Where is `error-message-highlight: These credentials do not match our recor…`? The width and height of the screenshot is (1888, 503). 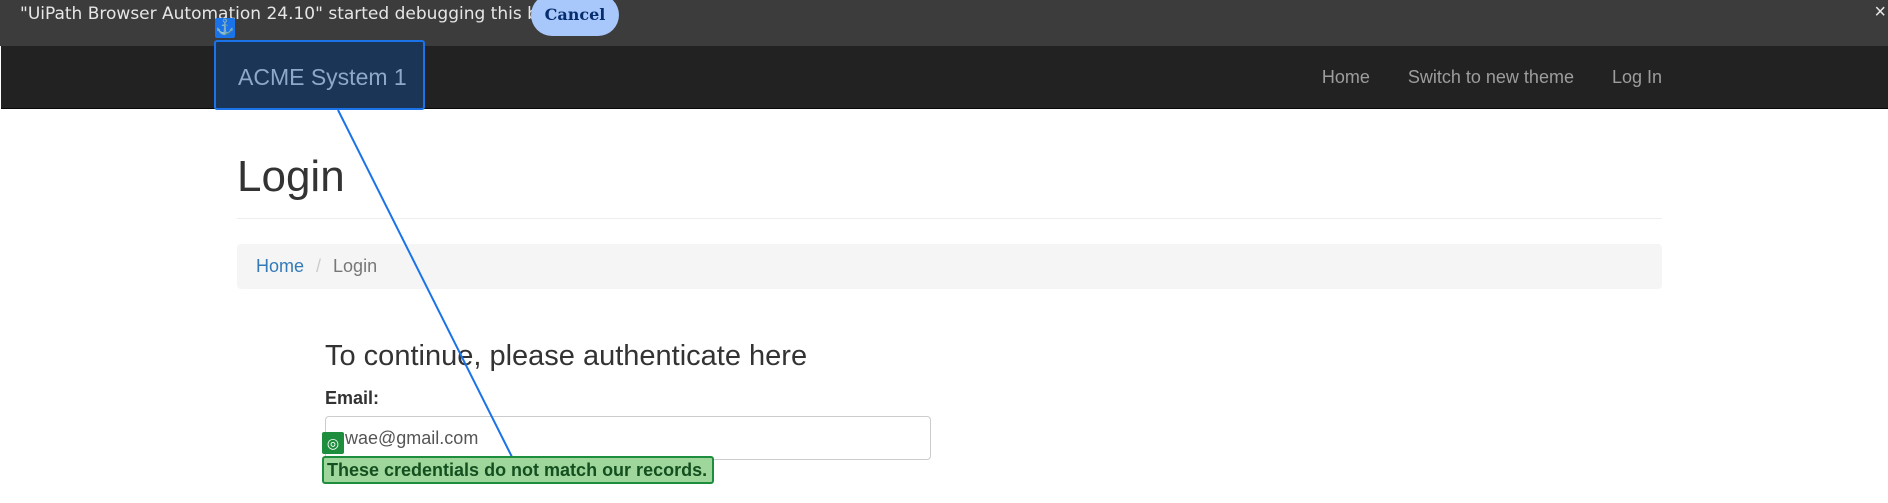 error-message-highlight: These credentials do not match our recor… is located at coordinates (518, 470).